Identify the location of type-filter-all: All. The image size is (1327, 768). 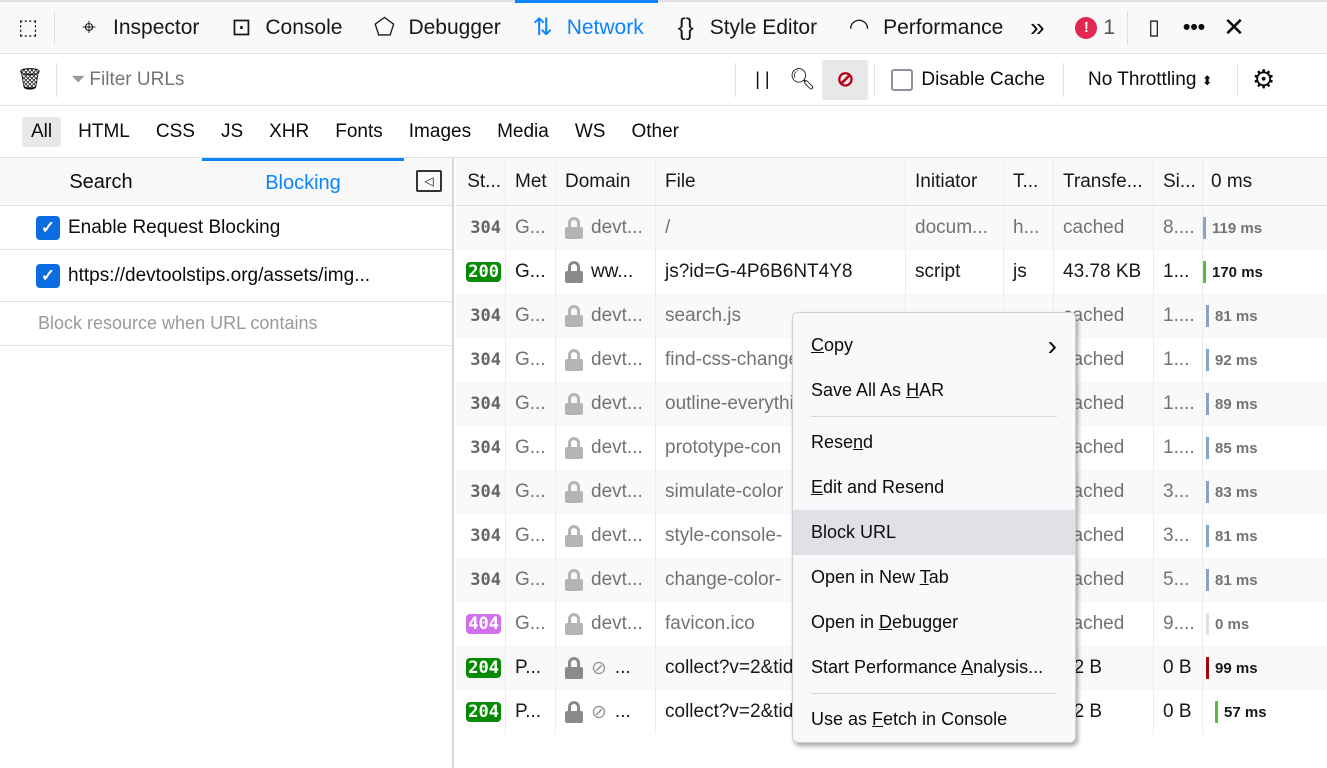
(42, 131).